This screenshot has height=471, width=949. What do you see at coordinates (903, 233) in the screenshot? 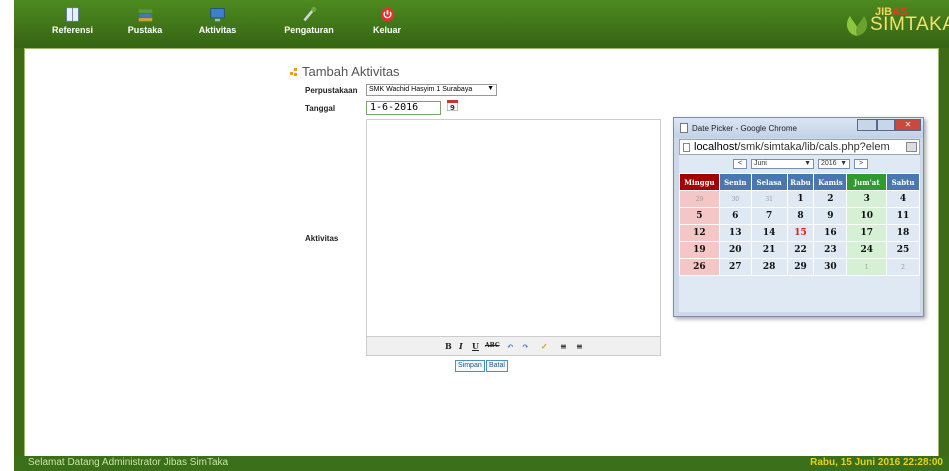
I see `calendar-day: 18` at bounding box center [903, 233].